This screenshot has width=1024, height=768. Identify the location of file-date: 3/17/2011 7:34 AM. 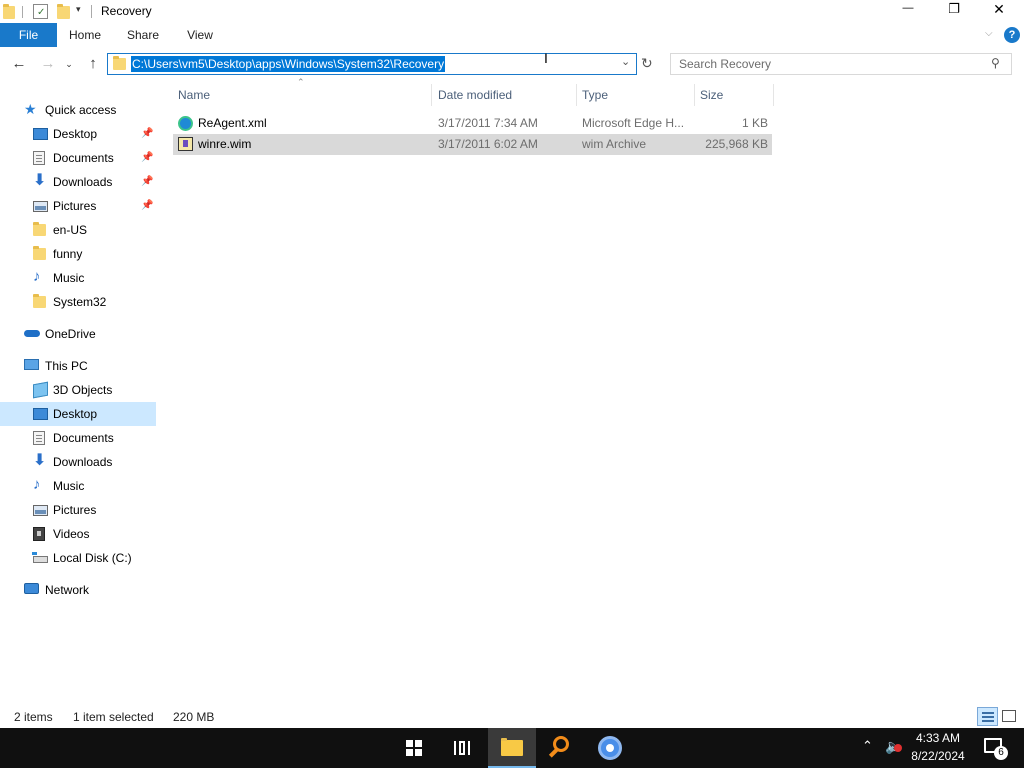
(488, 123).